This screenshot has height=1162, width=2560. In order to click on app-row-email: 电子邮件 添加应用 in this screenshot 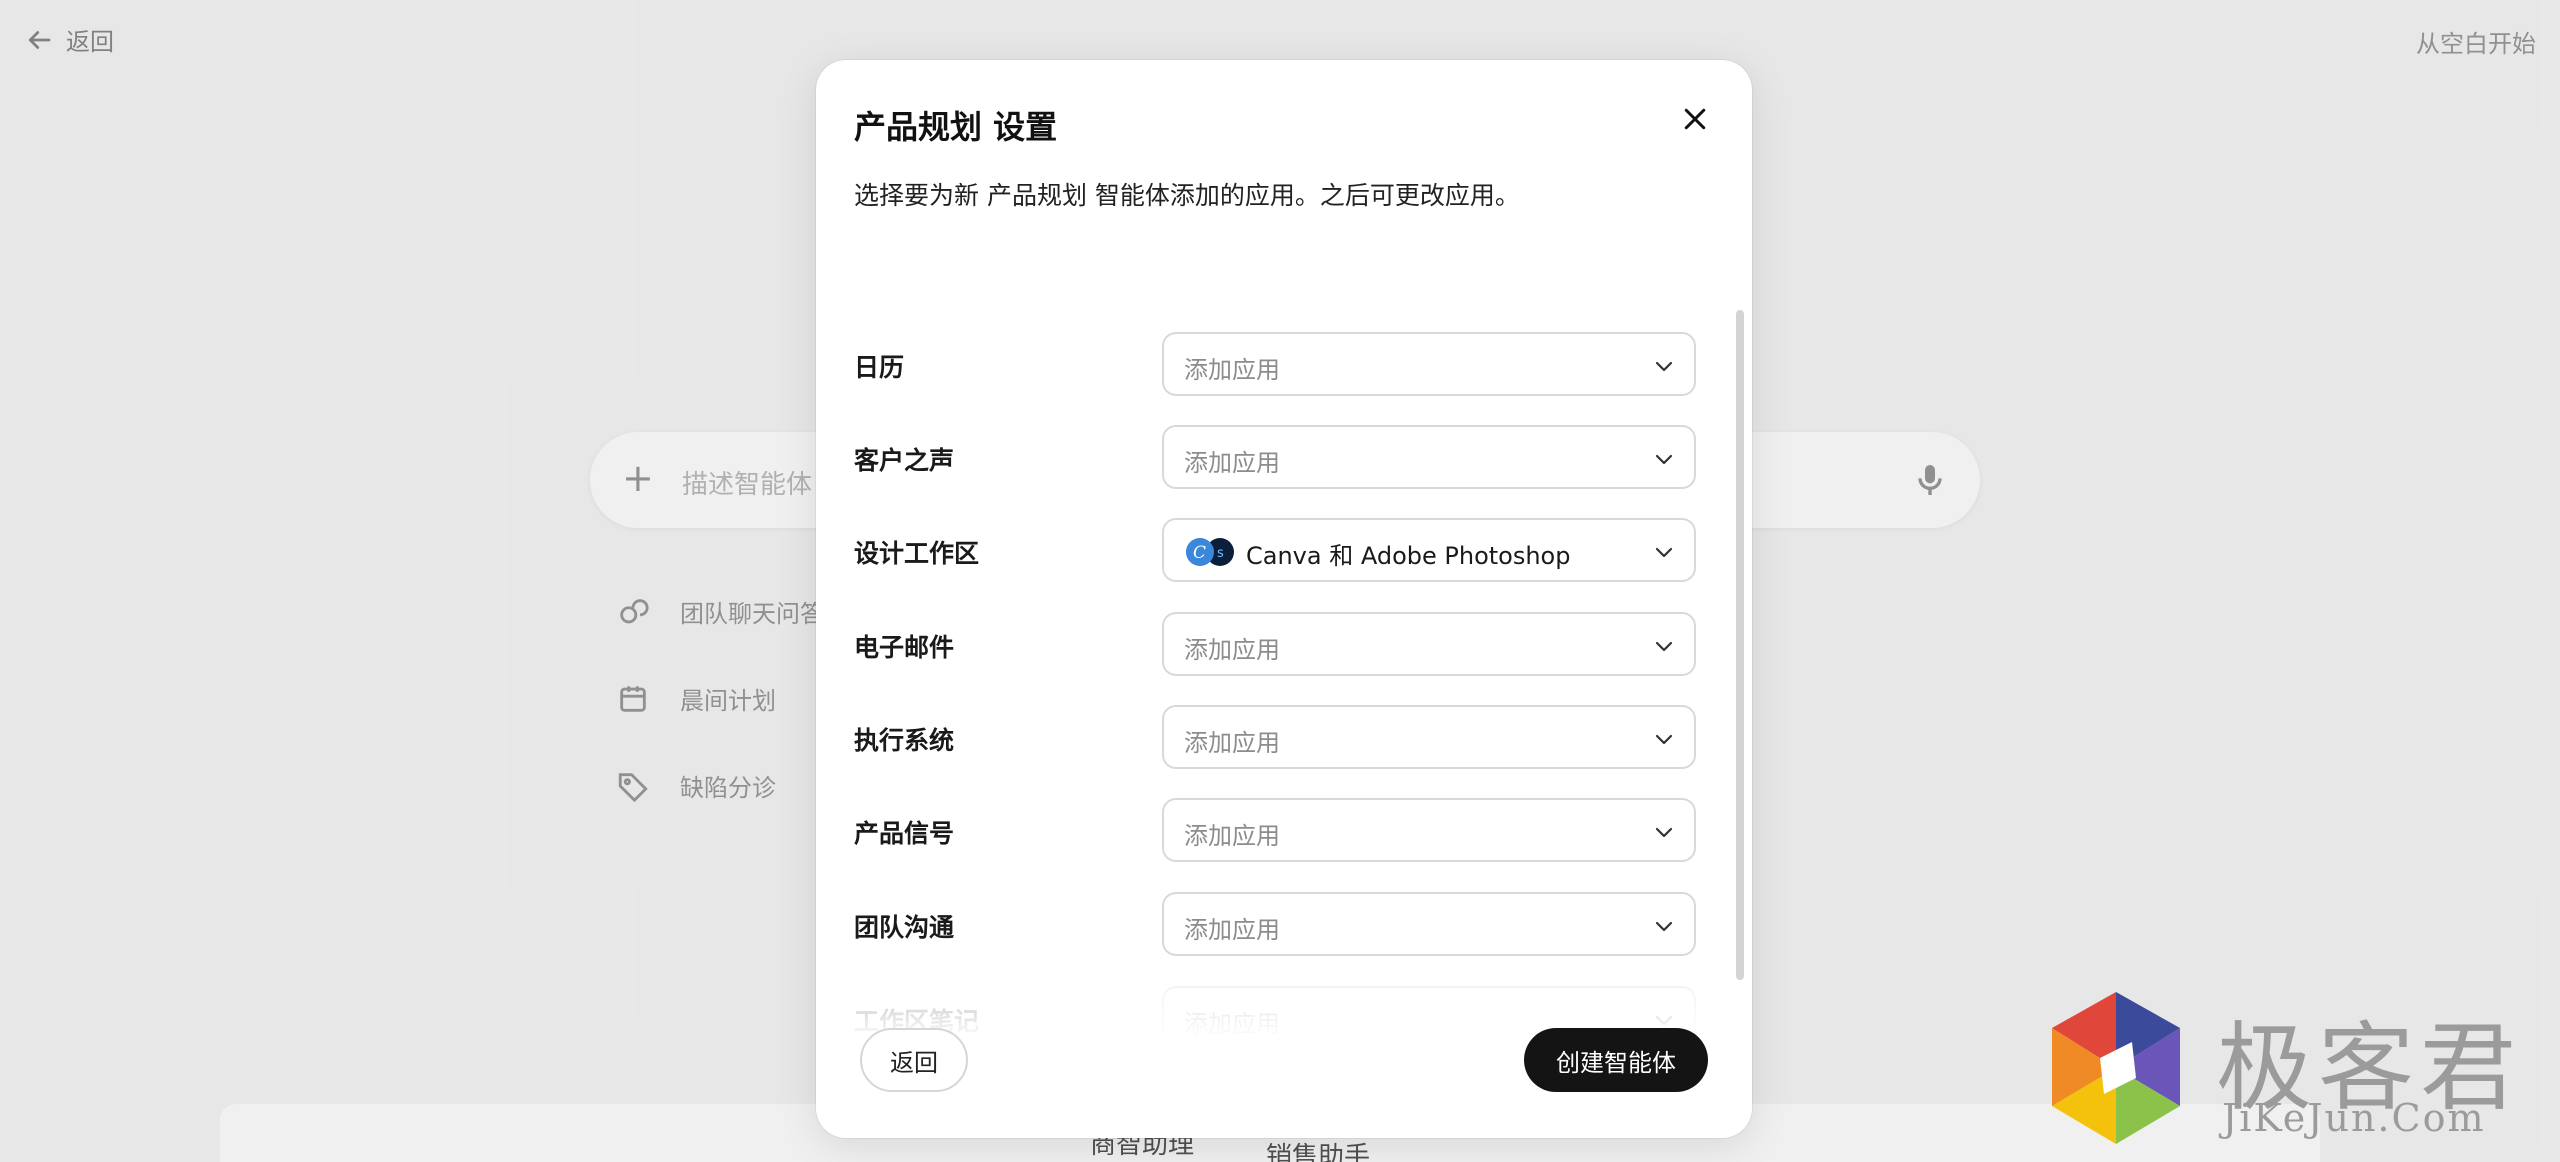, I will do `click(1275, 644)`.